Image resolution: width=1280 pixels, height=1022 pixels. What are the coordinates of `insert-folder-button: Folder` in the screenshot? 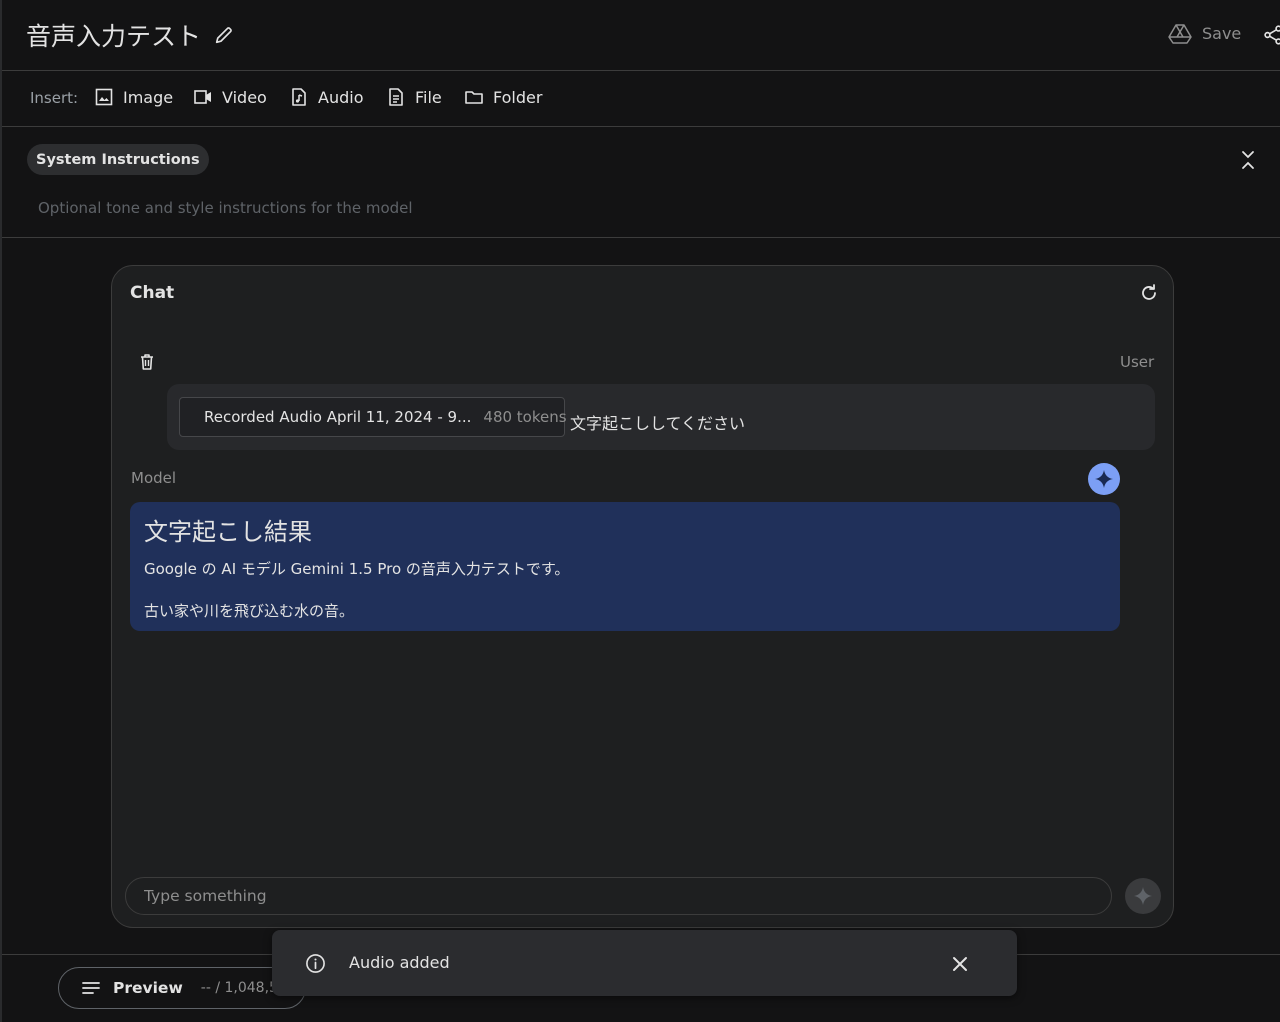 It's located at (503, 97).